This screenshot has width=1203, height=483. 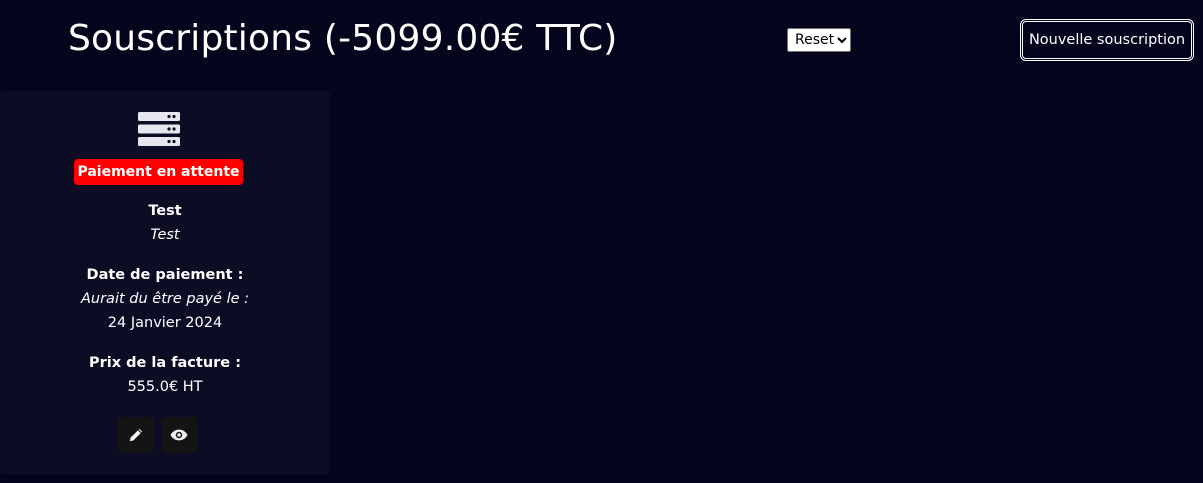 I want to click on new-subscription-button: Nouvelle souscription, so click(x=1107, y=40).